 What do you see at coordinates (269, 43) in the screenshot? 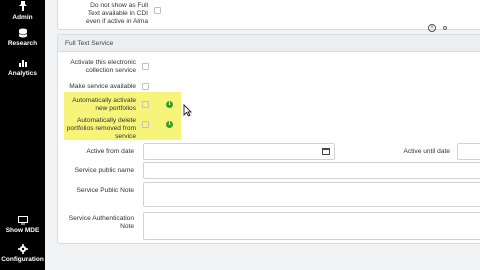
I see `section-title: Full Text Service` at bounding box center [269, 43].